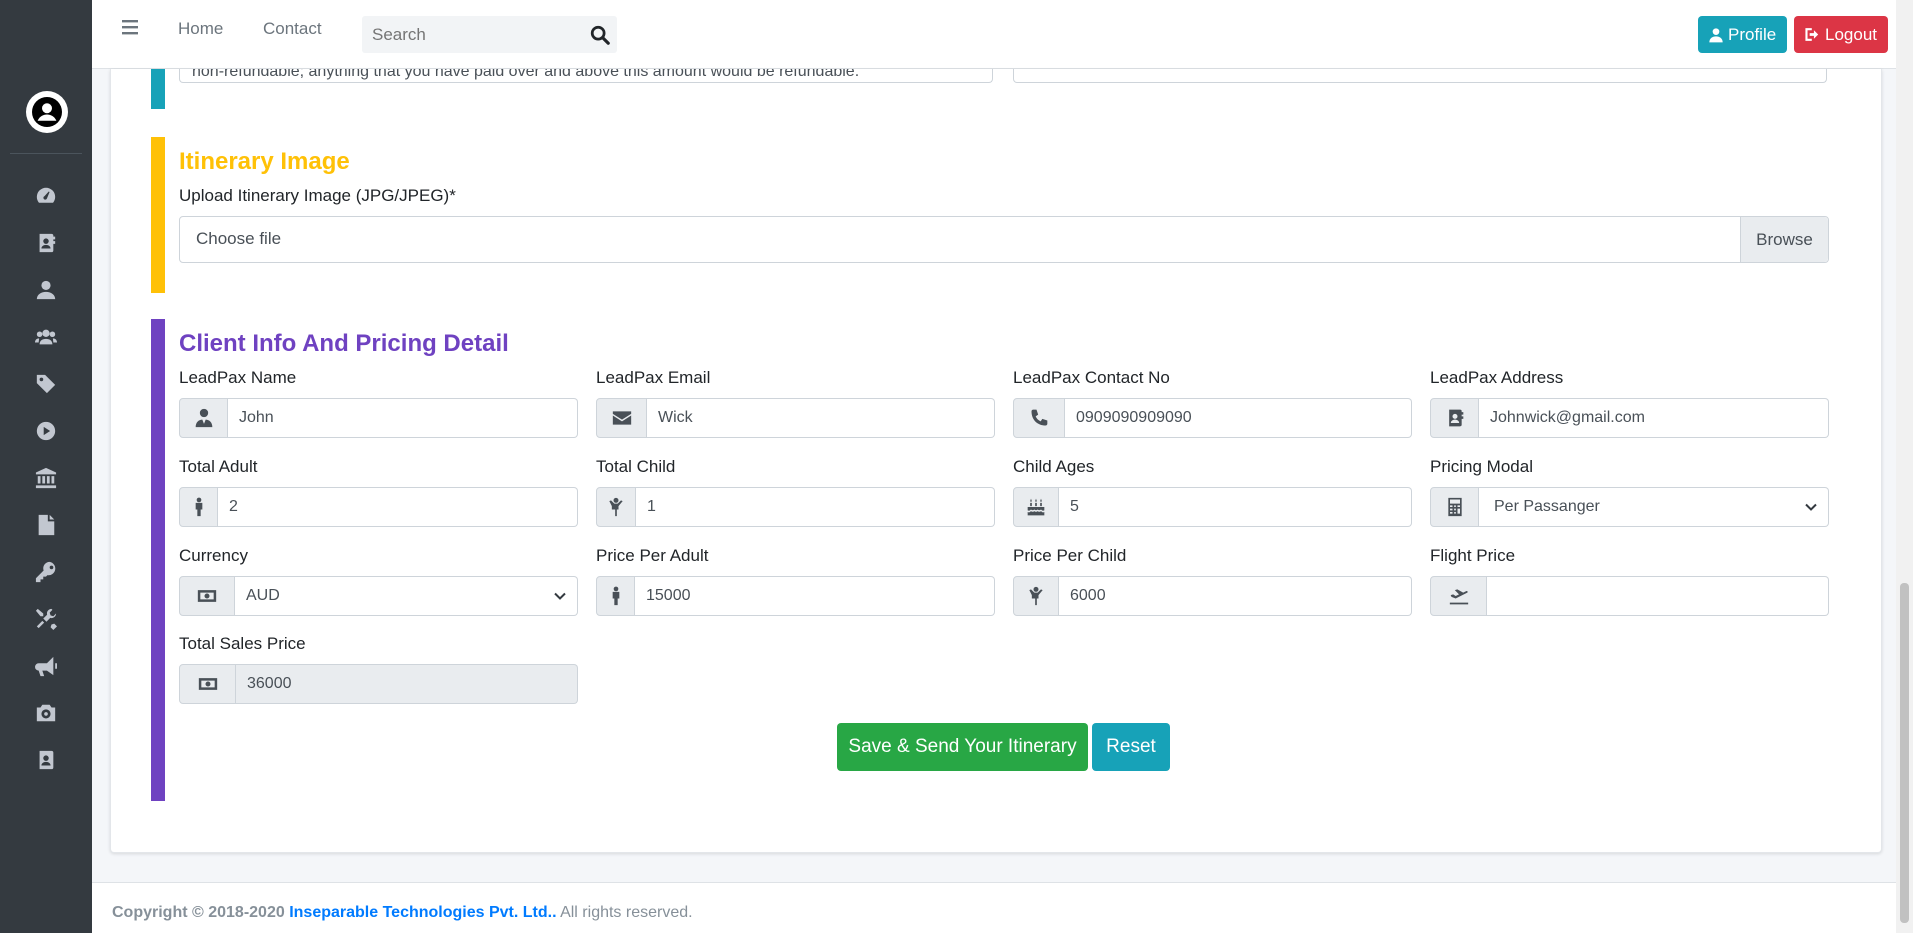 The height and width of the screenshot is (933, 1913). Describe the element at coordinates (1458, 596) in the screenshot. I see `plane-departure-icon` at that location.